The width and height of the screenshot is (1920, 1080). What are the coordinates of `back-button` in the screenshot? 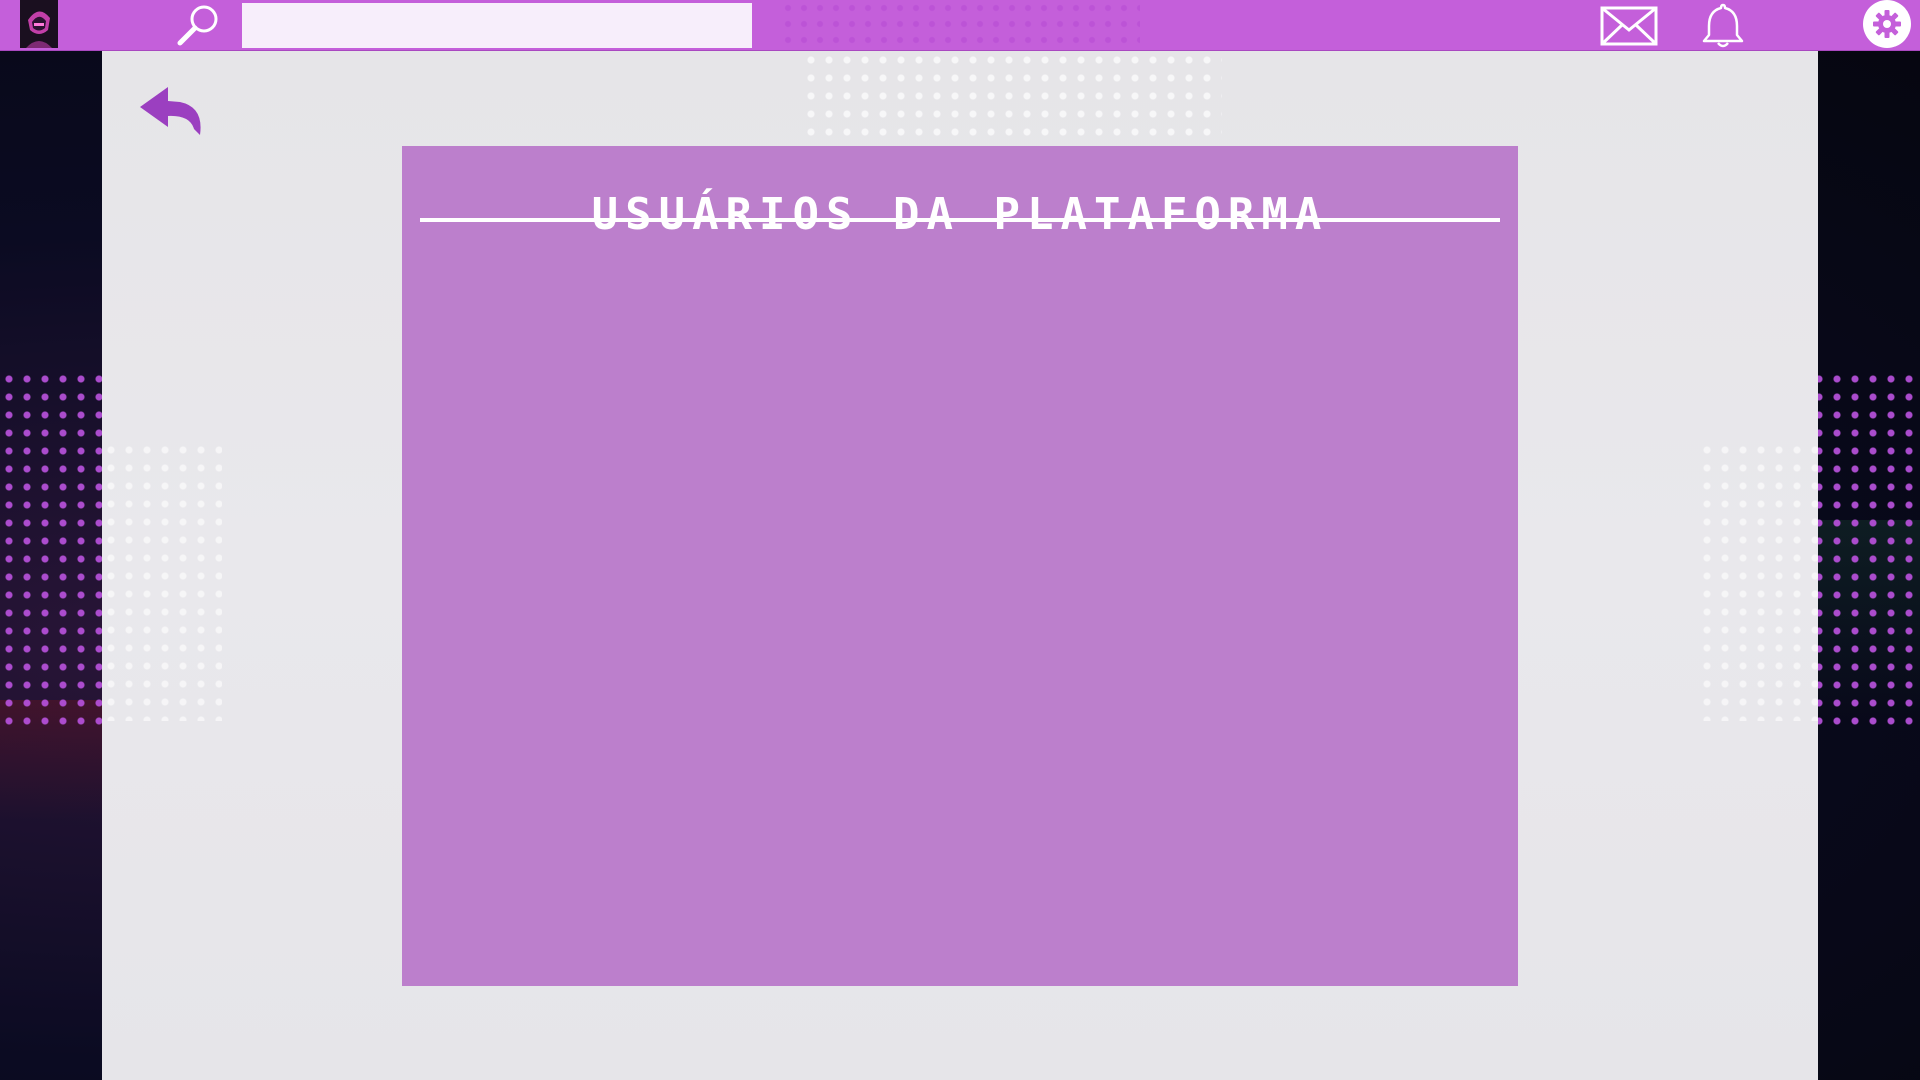 It's located at (173, 111).